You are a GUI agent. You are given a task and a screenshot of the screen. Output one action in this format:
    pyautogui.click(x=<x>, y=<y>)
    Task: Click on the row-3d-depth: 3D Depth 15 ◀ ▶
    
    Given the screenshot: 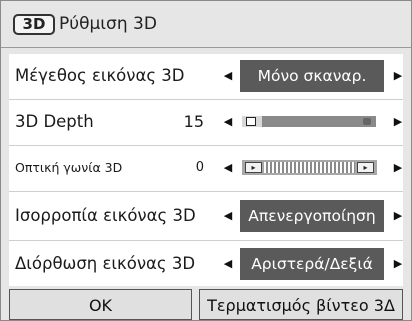 What is the action you would take?
    pyautogui.click(x=206, y=122)
    